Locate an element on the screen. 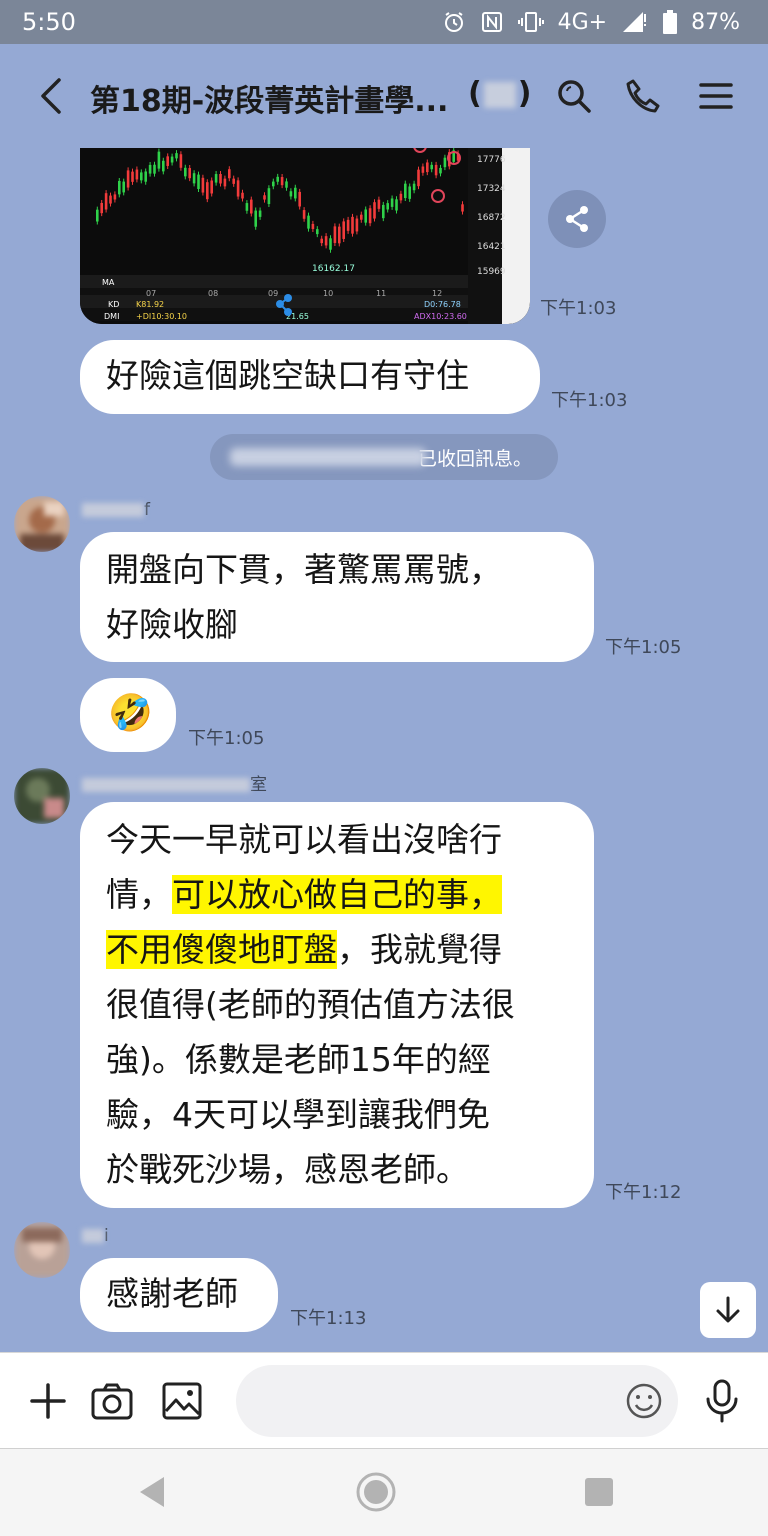 The height and width of the screenshot is (1536, 768). microphone-icon is located at coordinates (722, 1401).